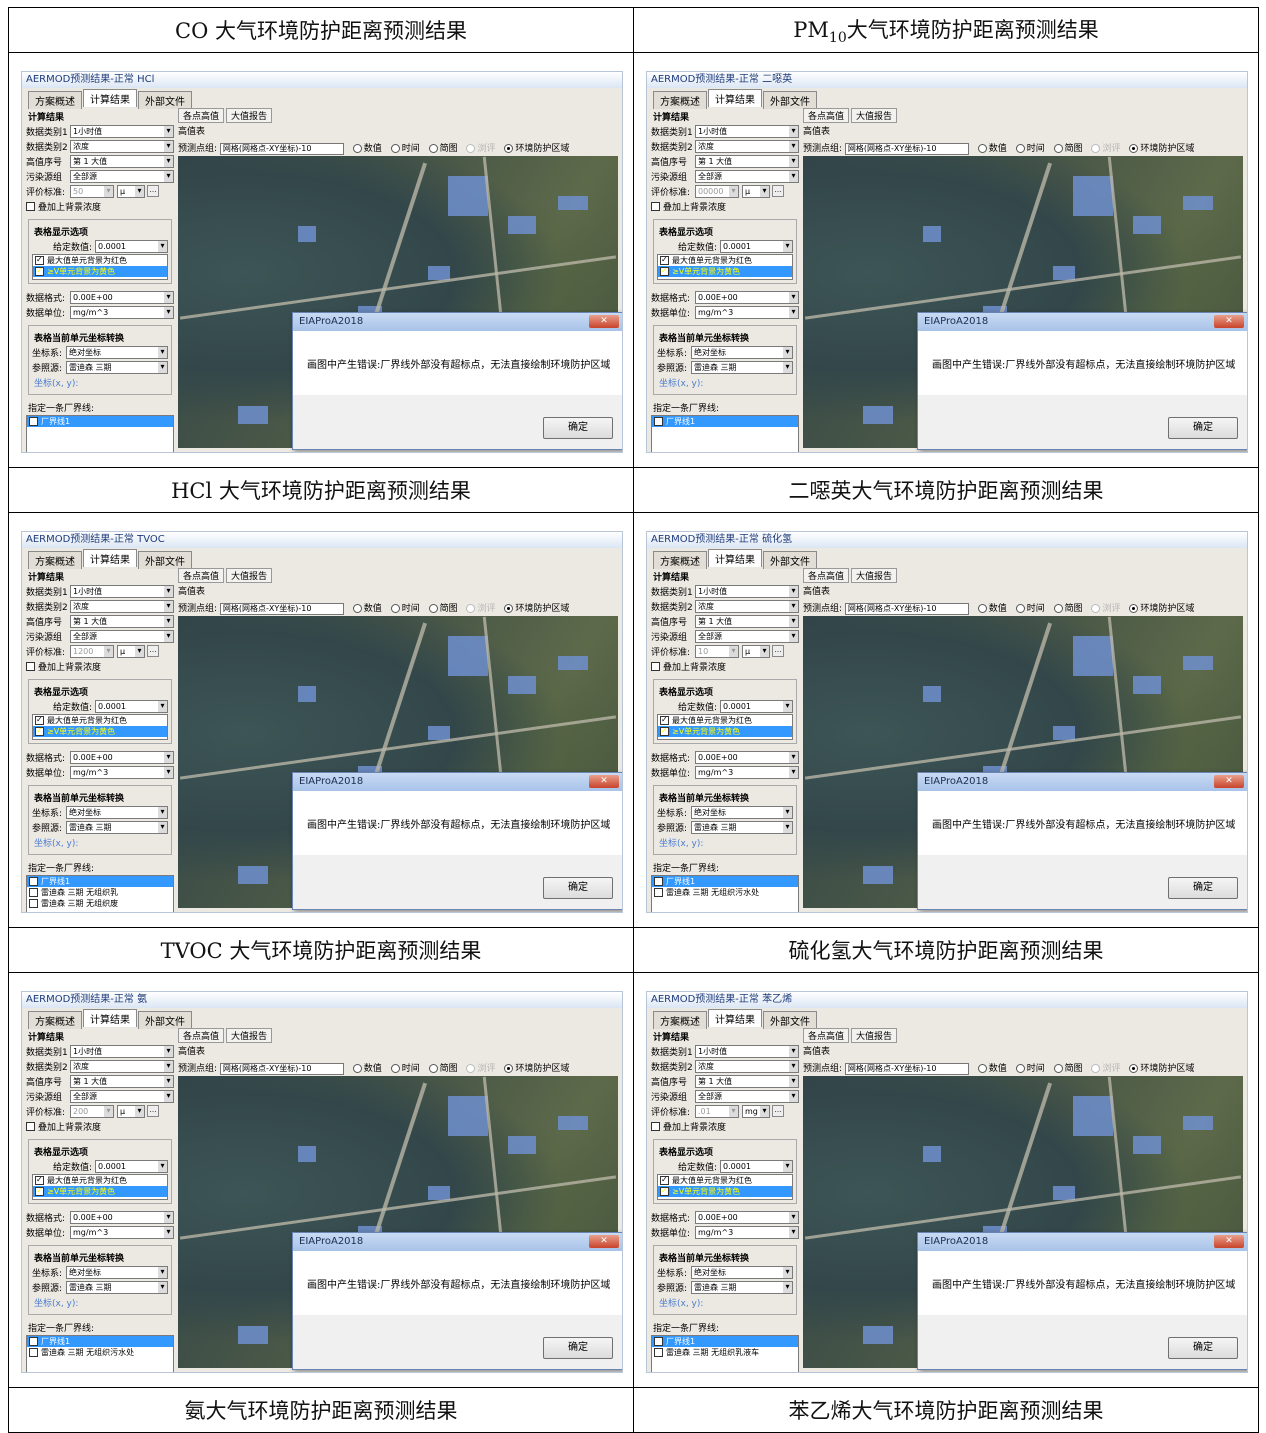 The width and height of the screenshot is (1266, 1433). I want to click on tab-point-highs: 各点高值, so click(826, 1035).